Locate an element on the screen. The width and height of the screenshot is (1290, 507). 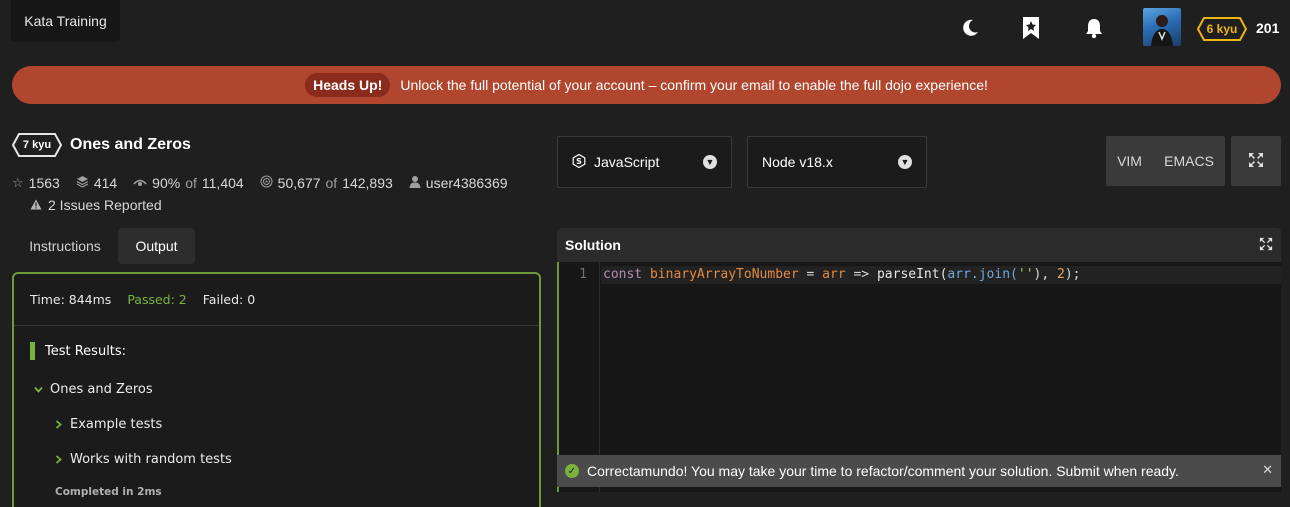
example-tests-toggle: Example tests is located at coordinates (108, 424).